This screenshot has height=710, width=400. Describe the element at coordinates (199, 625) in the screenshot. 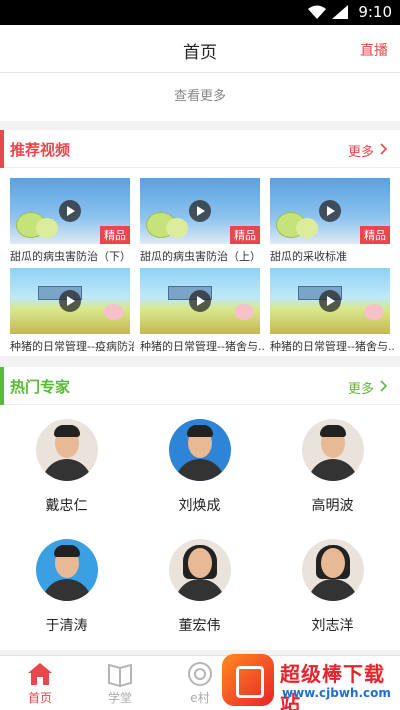

I see `expert-name: 董宏伟` at that location.